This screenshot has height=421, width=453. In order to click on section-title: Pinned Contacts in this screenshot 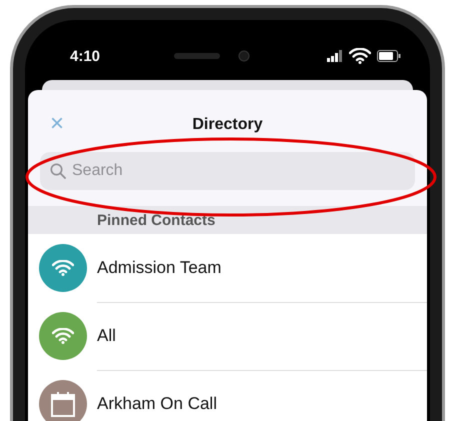, I will do `click(156, 220)`.